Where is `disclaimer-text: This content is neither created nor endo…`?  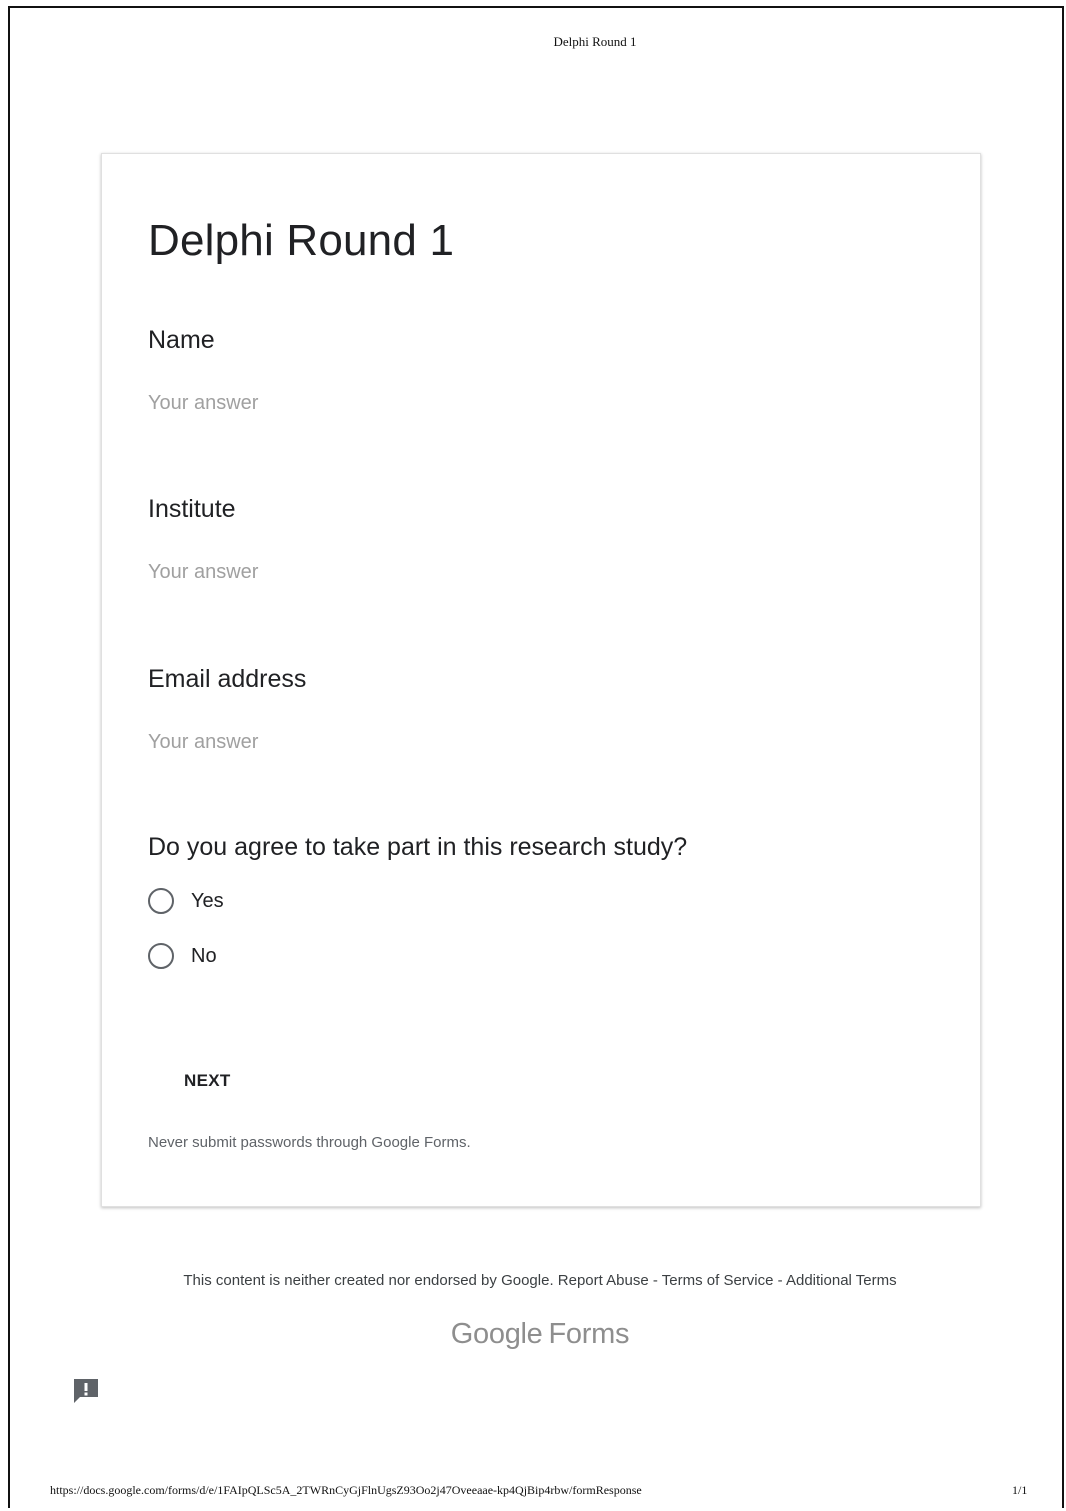 disclaimer-text: This content is neither created nor endo… is located at coordinates (368, 1280).